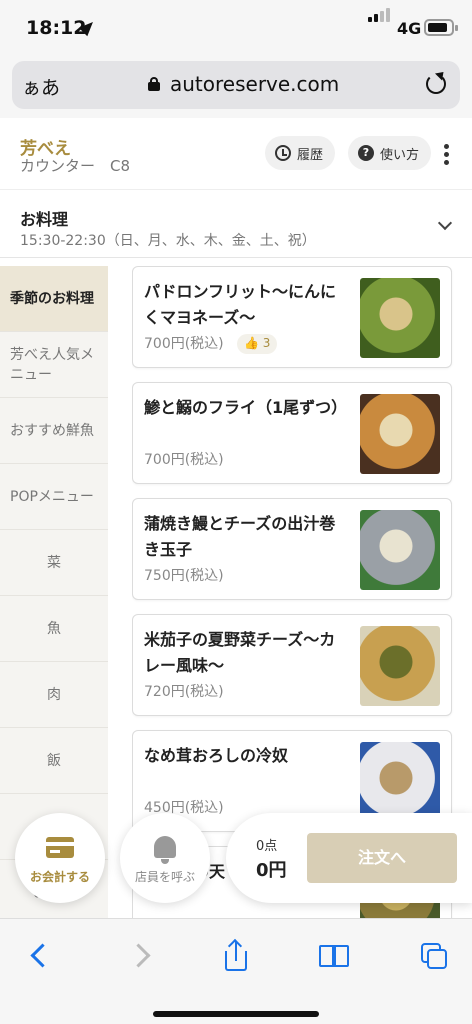 This screenshot has width=472, height=1024. Describe the element at coordinates (184, 576) in the screenshot. I see `item-price: 750円(税込)` at that location.